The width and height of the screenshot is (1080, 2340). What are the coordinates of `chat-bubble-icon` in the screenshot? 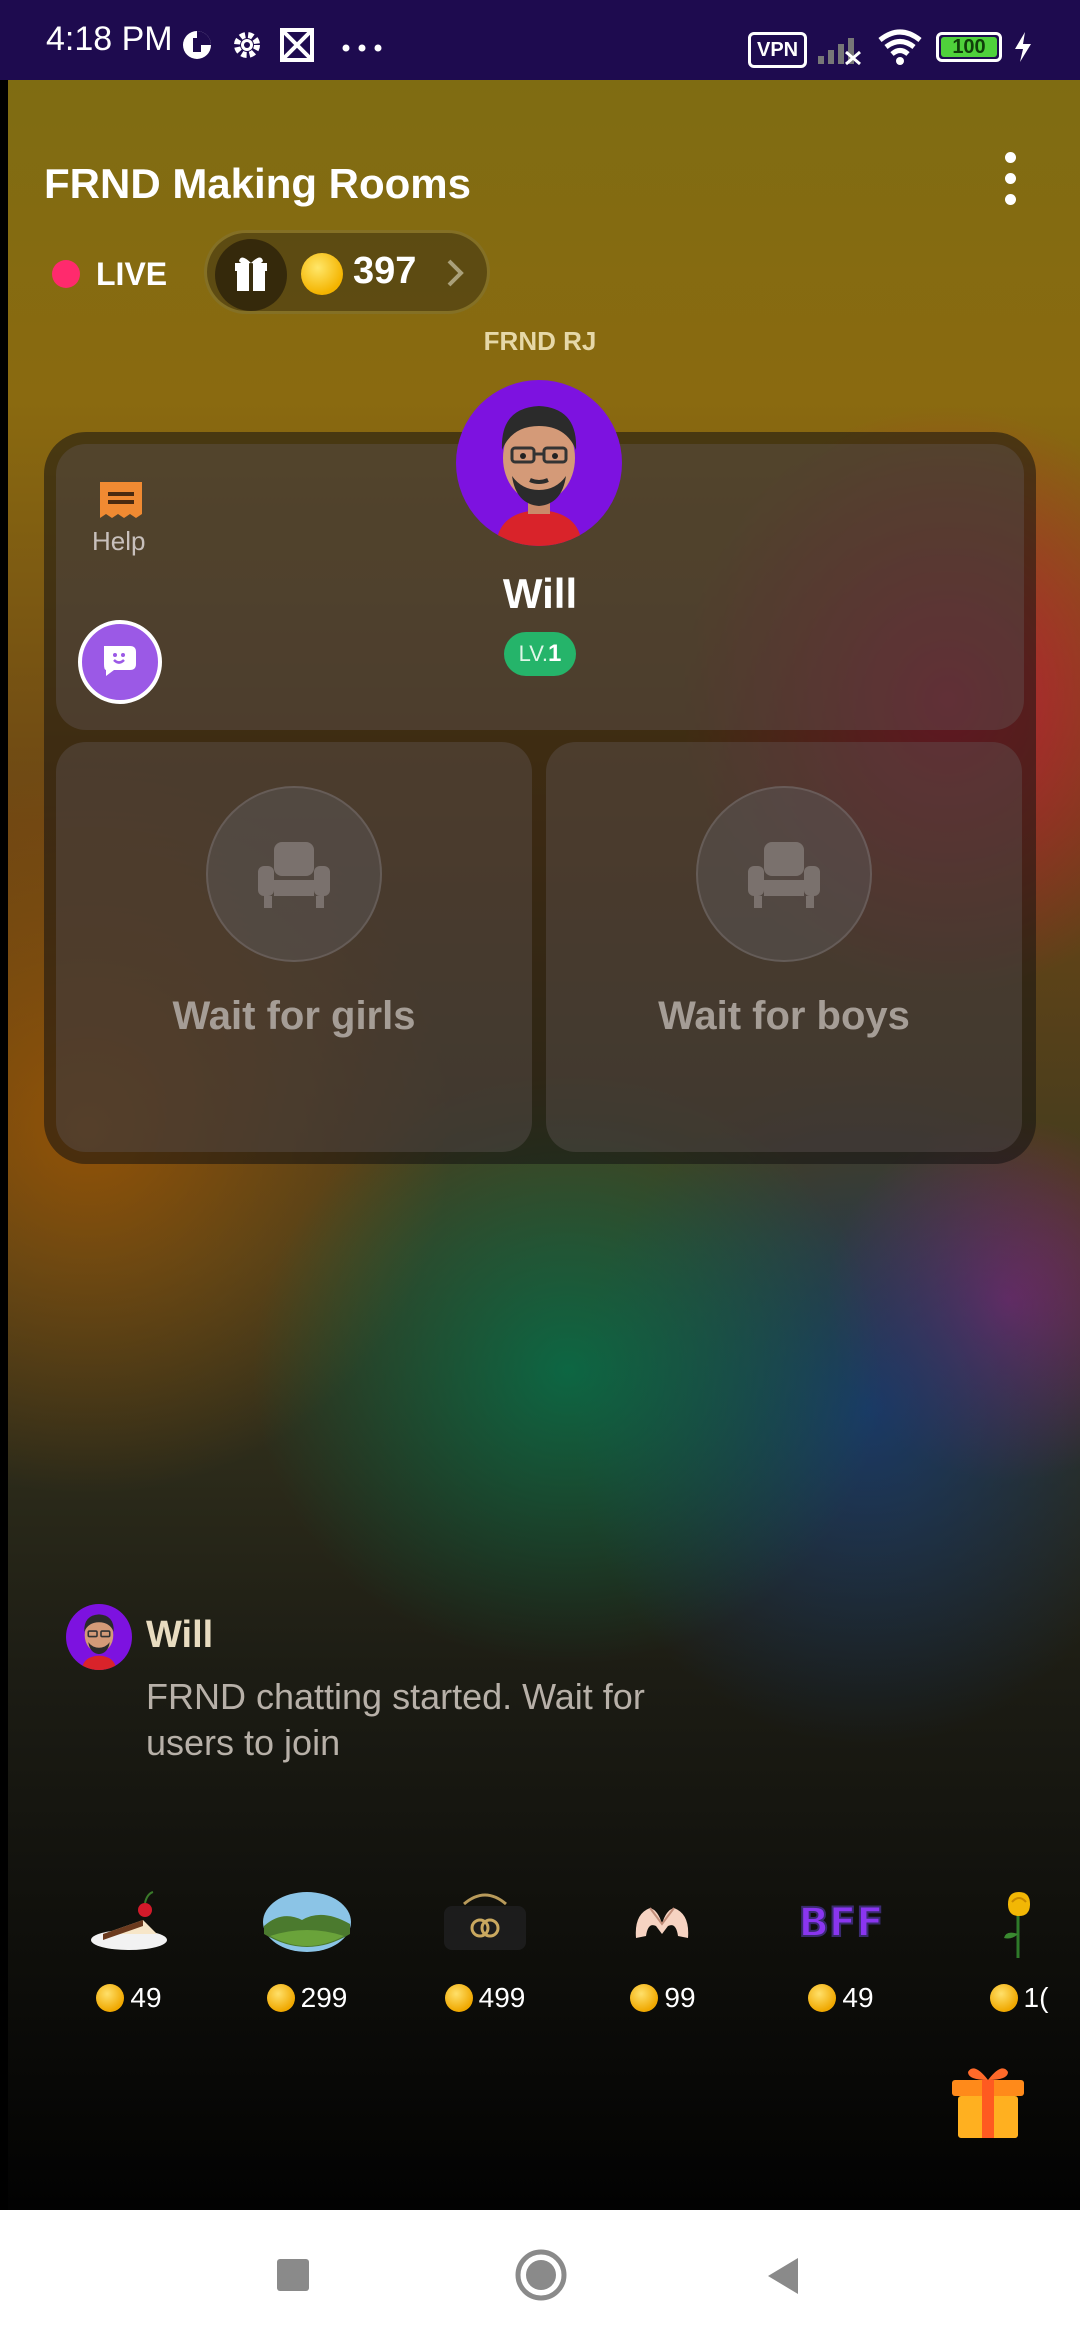 It's located at (120, 661).